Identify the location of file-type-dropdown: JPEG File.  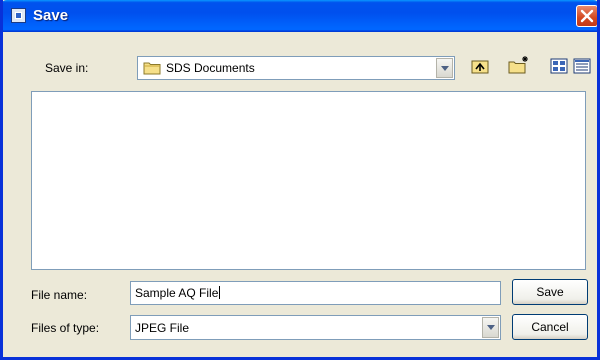
(315, 327).